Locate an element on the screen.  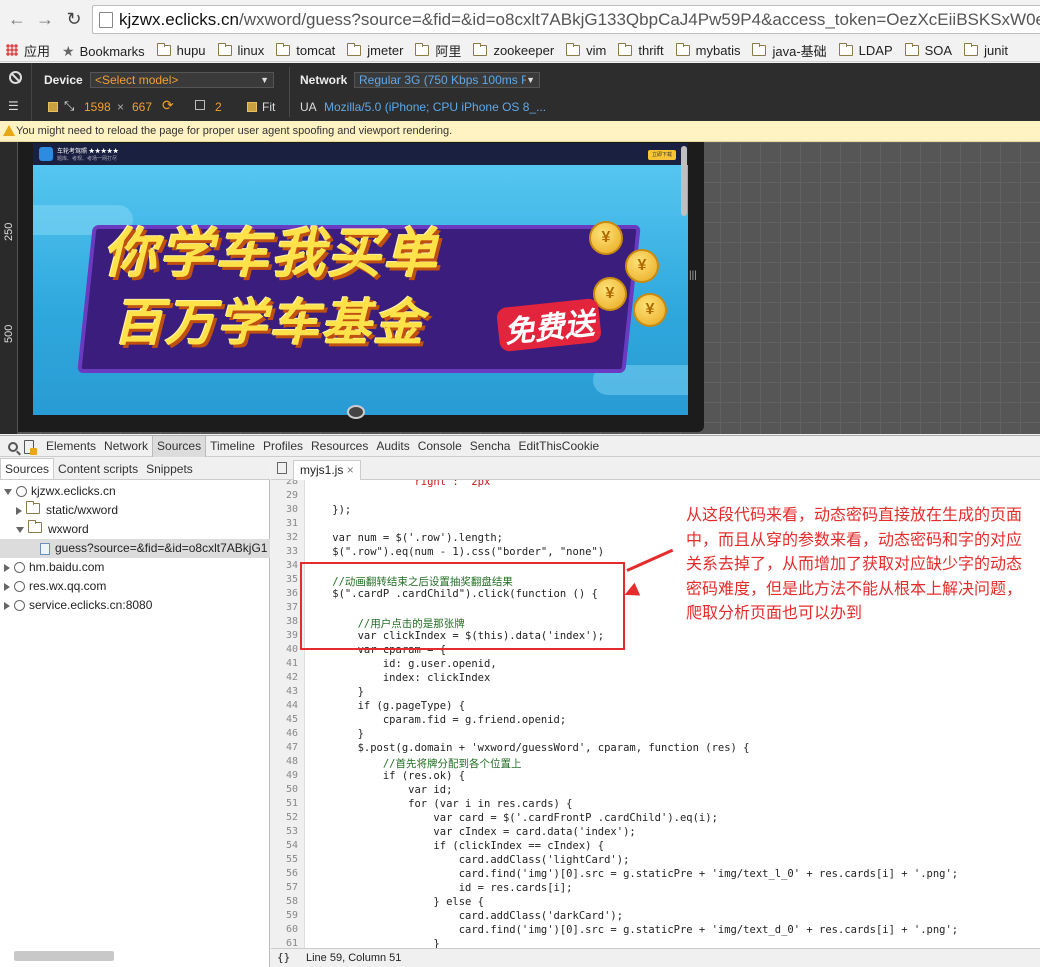
dpr-value: 2 is located at coordinates (218, 107).